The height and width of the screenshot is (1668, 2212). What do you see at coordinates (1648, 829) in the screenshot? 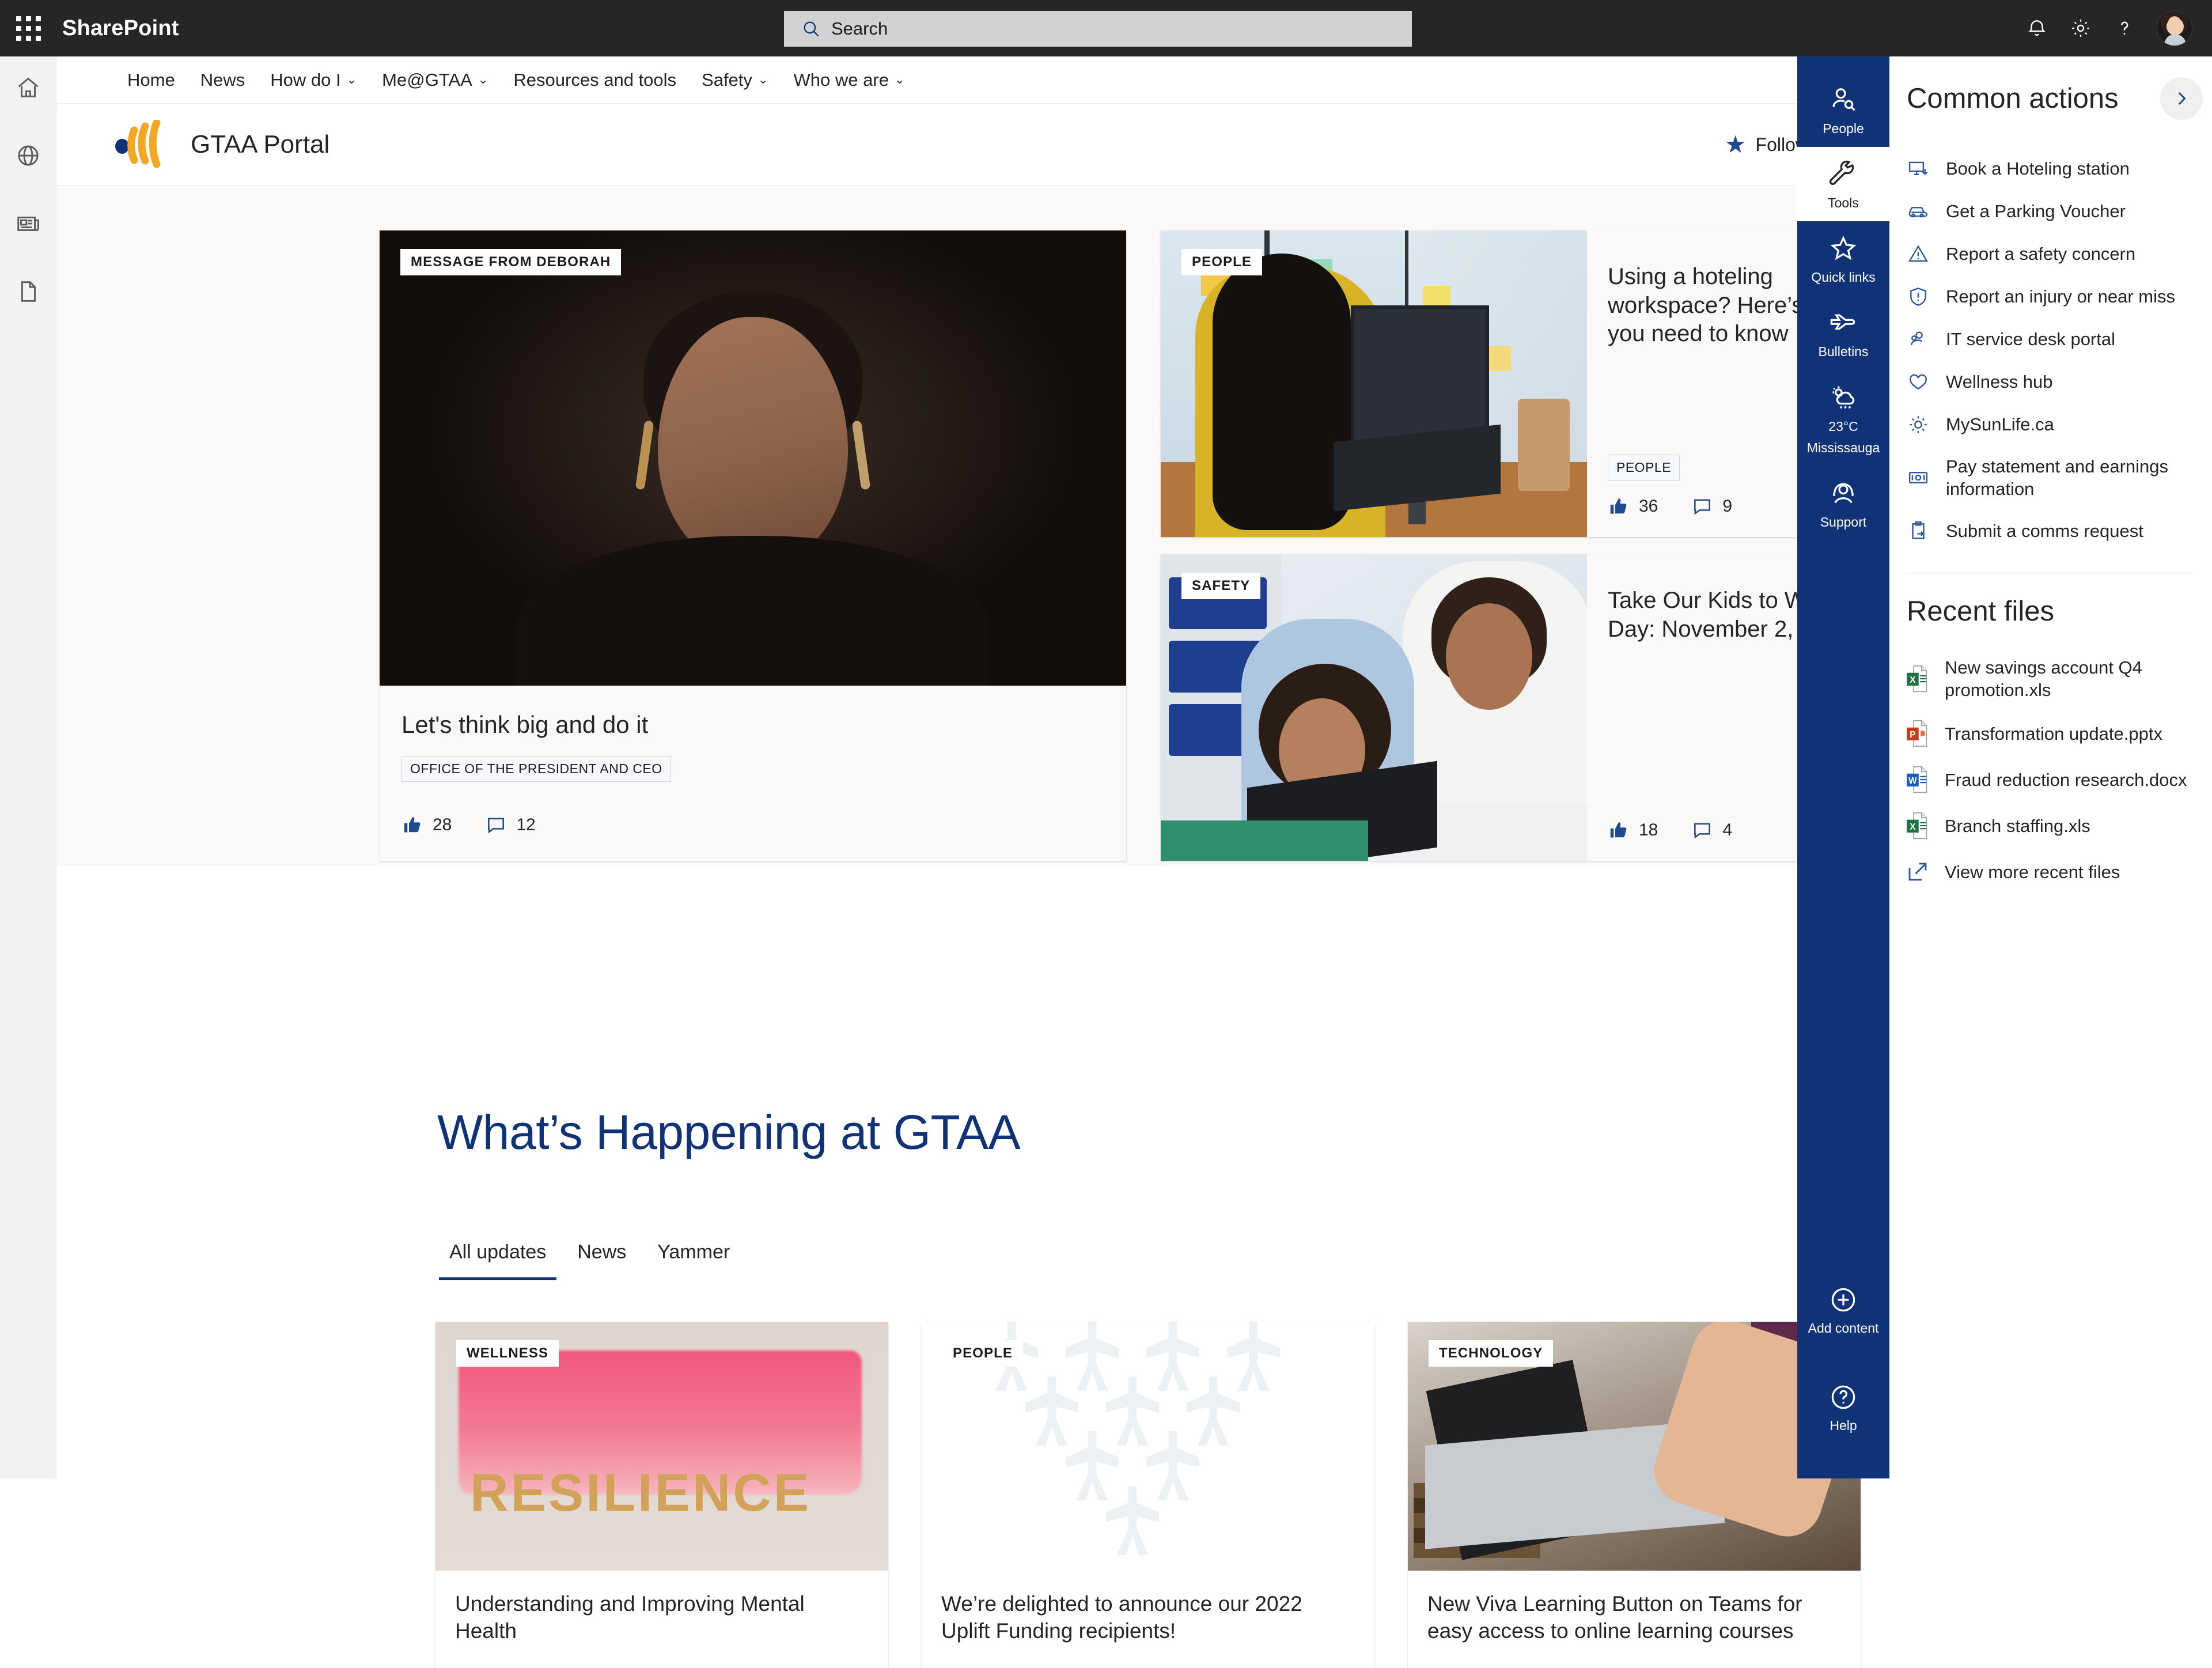
I see `like-count: 18` at bounding box center [1648, 829].